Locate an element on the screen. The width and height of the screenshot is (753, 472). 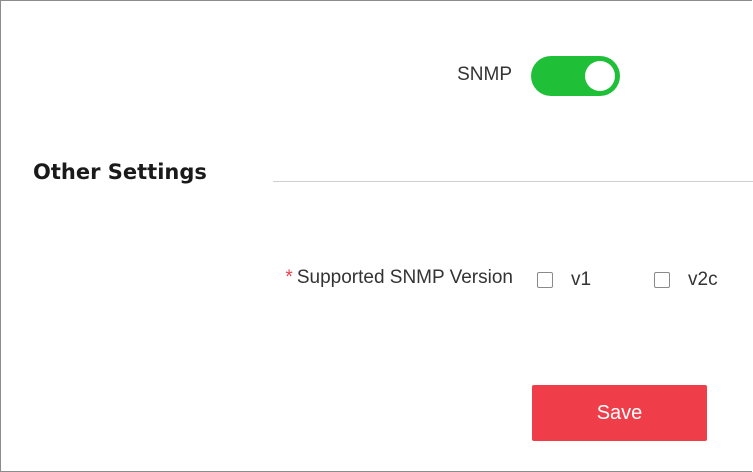
checkbox-v1 is located at coordinates (545, 280).